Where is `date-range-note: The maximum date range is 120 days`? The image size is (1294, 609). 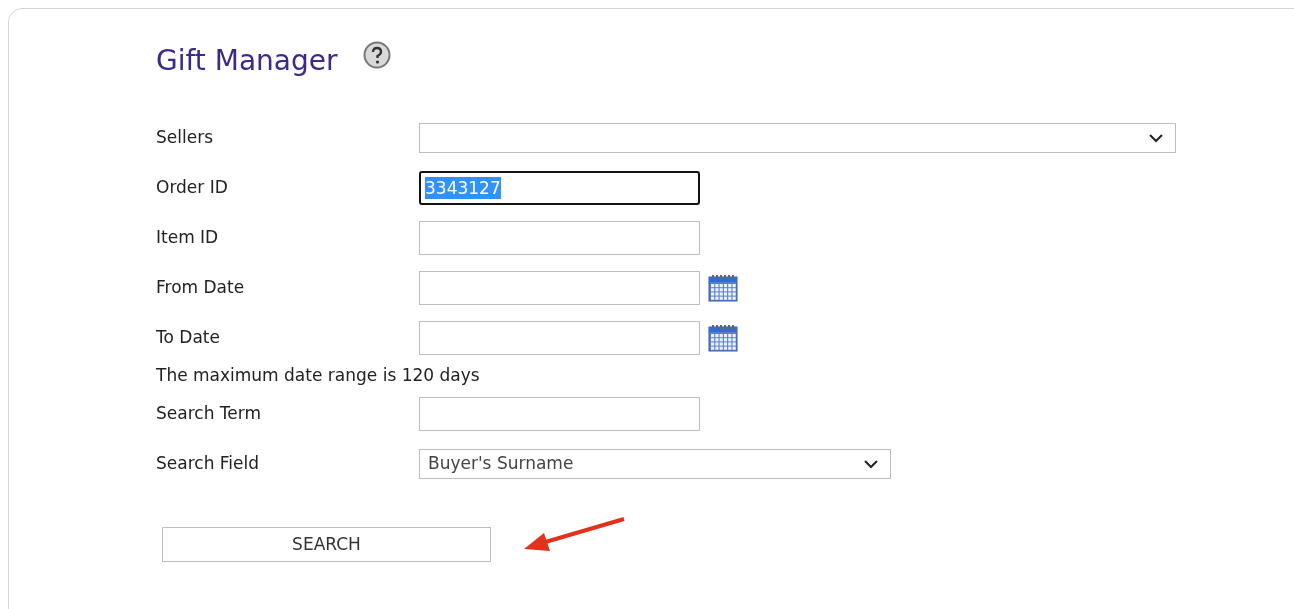
date-range-note: The maximum date range is 120 days is located at coordinates (318, 376).